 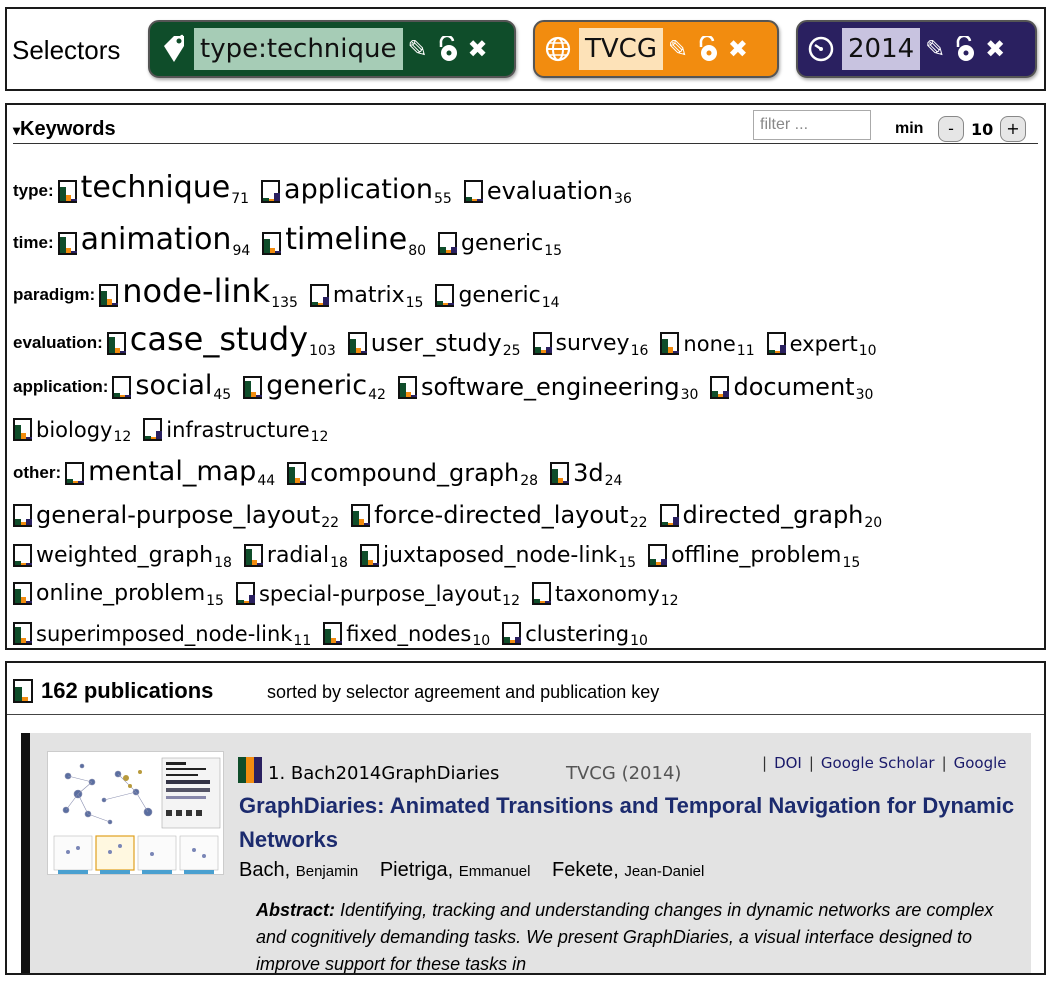 What do you see at coordinates (498, 558) in the screenshot?
I see `keyword-tag: juxtaposed_node-link 15` at bounding box center [498, 558].